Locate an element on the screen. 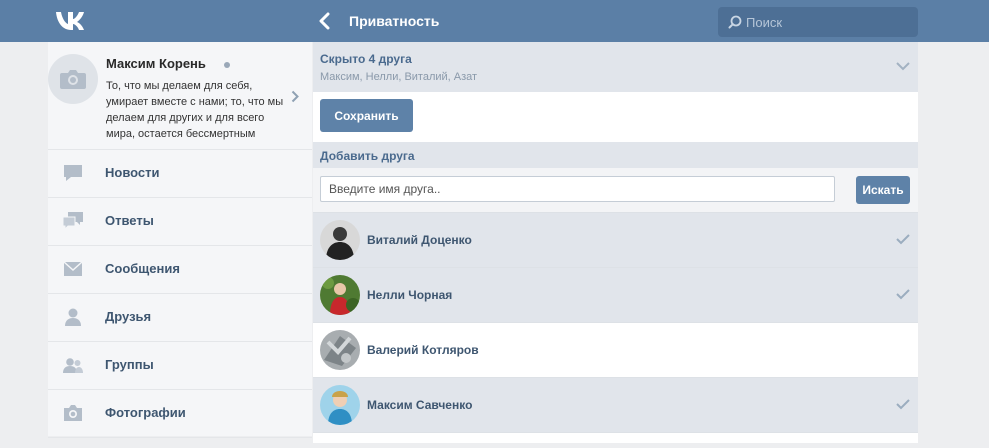 The width and height of the screenshot is (989, 448). sidebar-item-next is located at coordinates (180, 442).